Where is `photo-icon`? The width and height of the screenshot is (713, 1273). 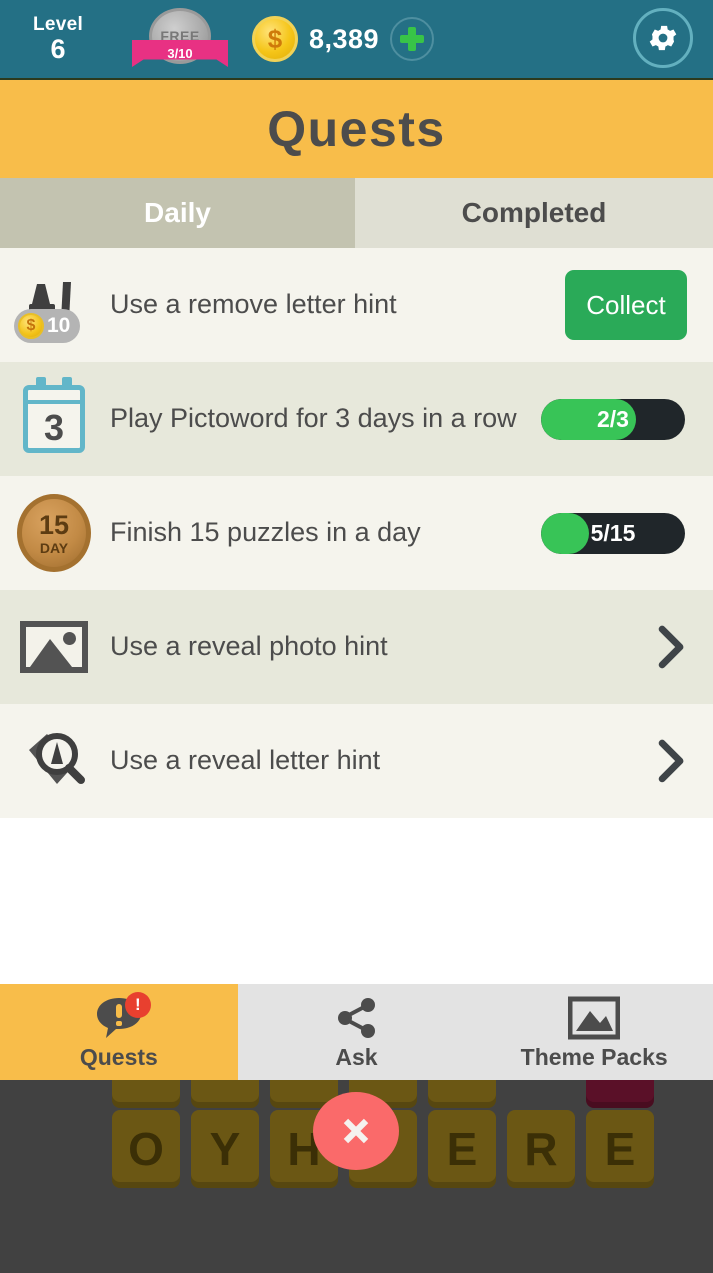 photo-icon is located at coordinates (54, 647).